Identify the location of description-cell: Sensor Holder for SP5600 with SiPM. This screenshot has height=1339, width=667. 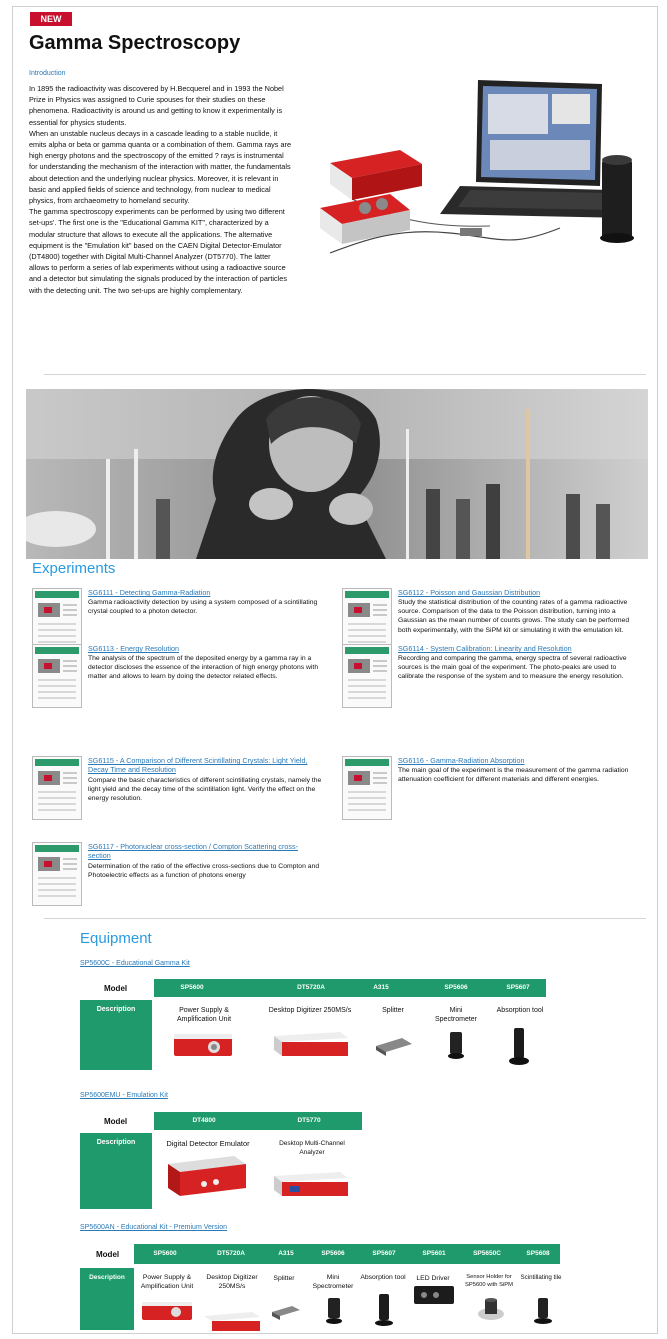
(488, 1281).